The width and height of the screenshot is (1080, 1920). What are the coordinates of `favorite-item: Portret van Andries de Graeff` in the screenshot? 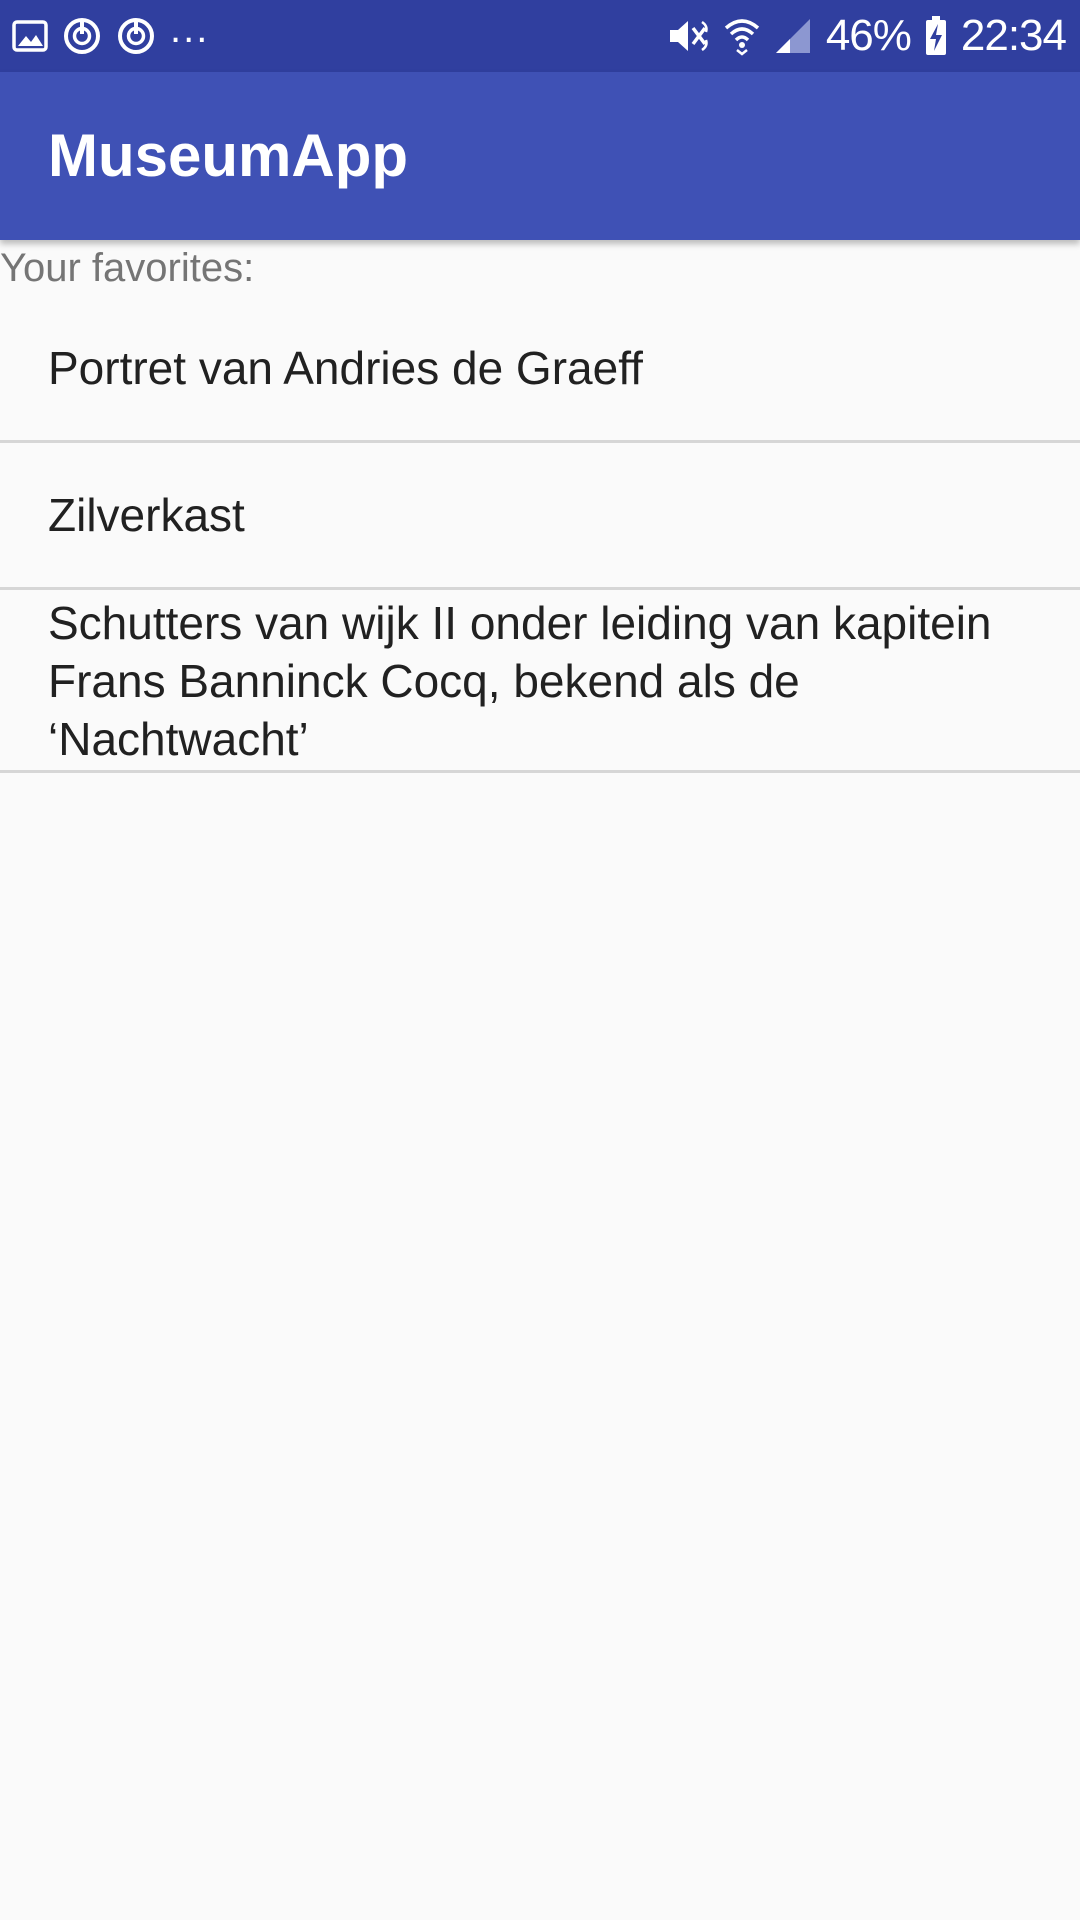 It's located at (540, 369).